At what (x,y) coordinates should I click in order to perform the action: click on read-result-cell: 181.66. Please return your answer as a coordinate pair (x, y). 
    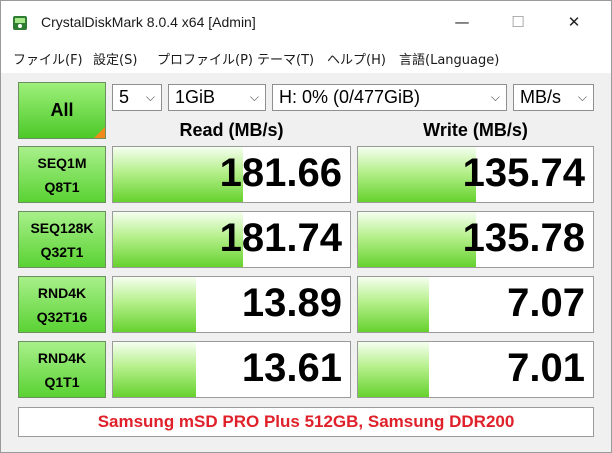
    Looking at the image, I should click on (231, 174).